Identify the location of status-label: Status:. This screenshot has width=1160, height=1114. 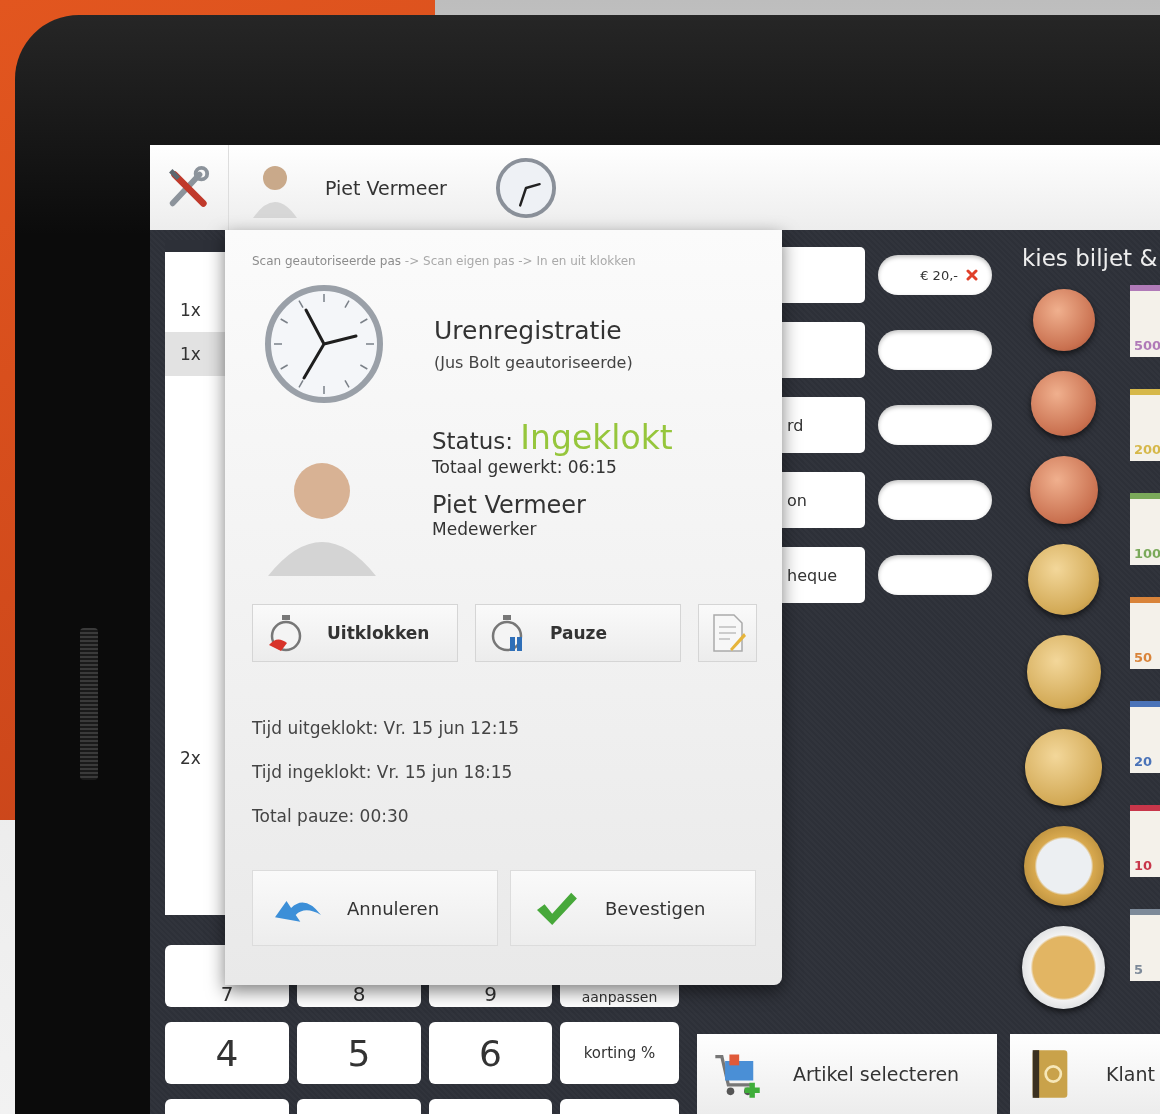
(473, 441).